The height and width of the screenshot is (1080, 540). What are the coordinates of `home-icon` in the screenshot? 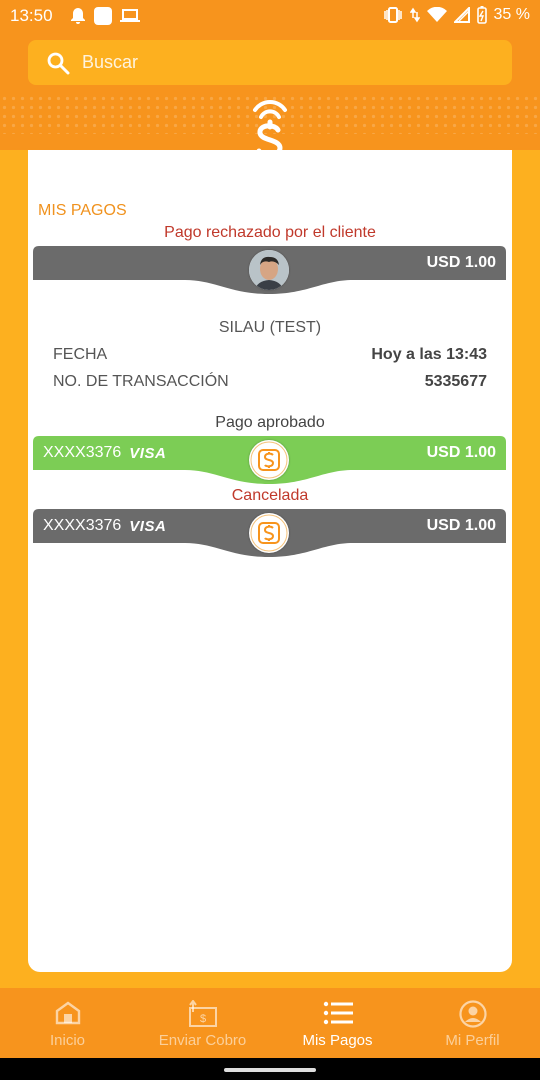 It's located at (67, 1013).